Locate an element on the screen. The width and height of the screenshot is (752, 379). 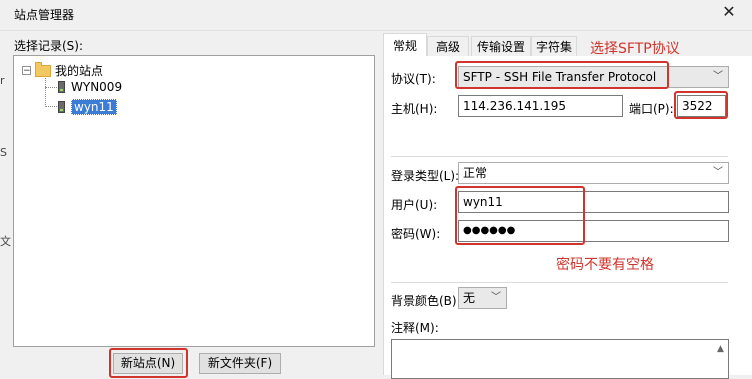
tree-item-wyn11: wyn11 is located at coordinates (87, 107).